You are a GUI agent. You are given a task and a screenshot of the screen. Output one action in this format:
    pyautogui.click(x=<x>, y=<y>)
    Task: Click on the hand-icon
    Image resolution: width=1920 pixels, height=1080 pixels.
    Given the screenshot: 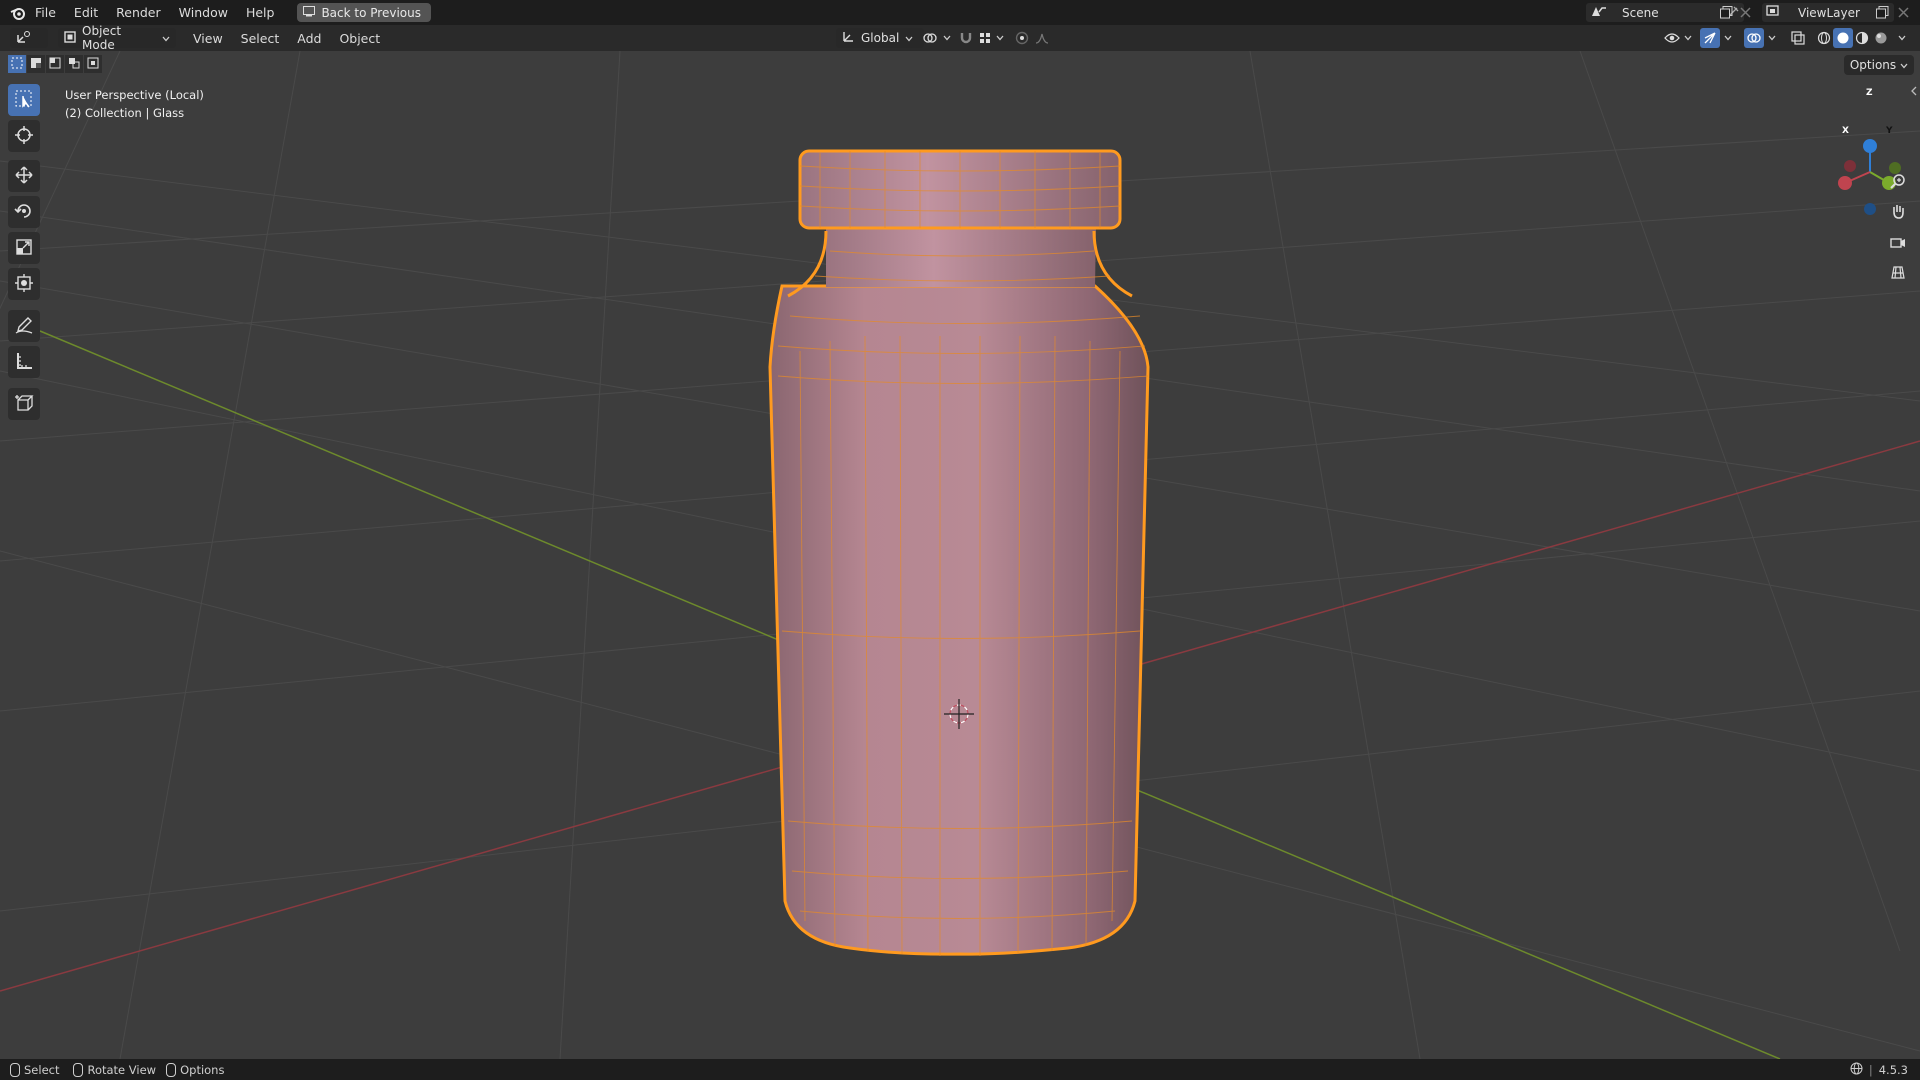 What is the action you would take?
    pyautogui.click(x=1898, y=212)
    